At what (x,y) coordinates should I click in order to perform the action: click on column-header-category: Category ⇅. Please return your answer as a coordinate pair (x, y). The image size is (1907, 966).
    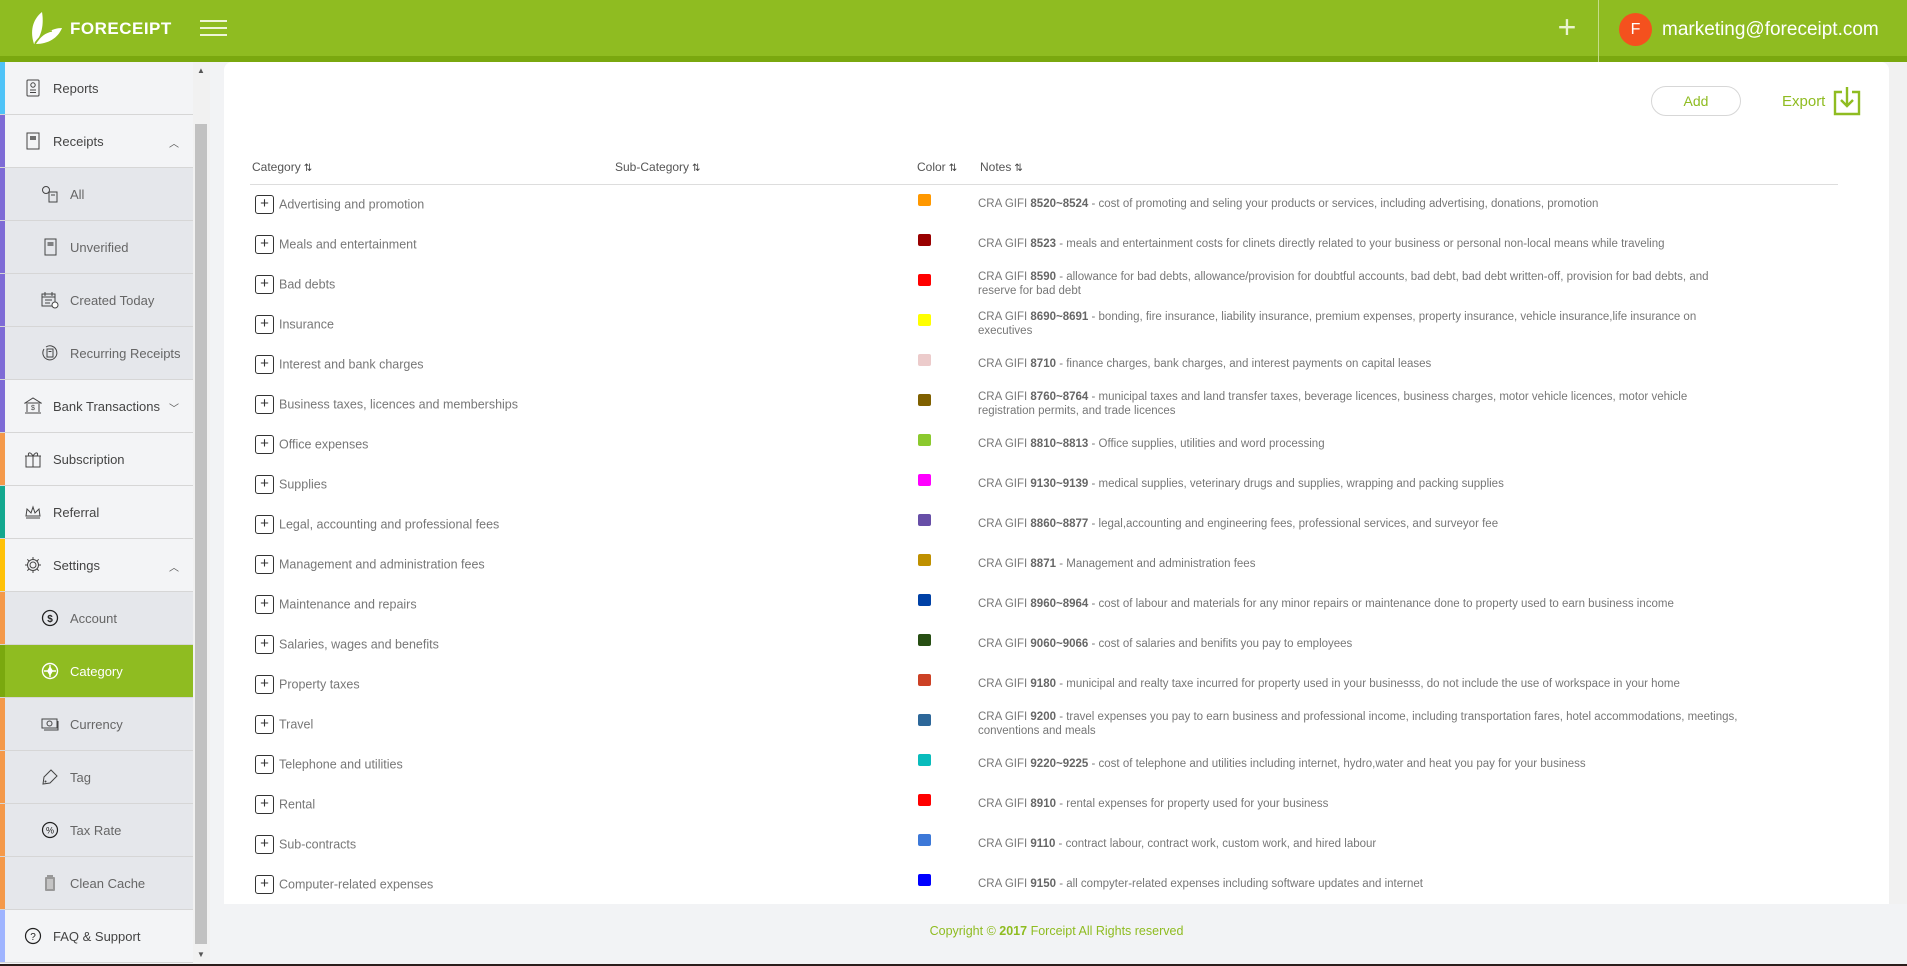
    Looking at the image, I should click on (431, 167).